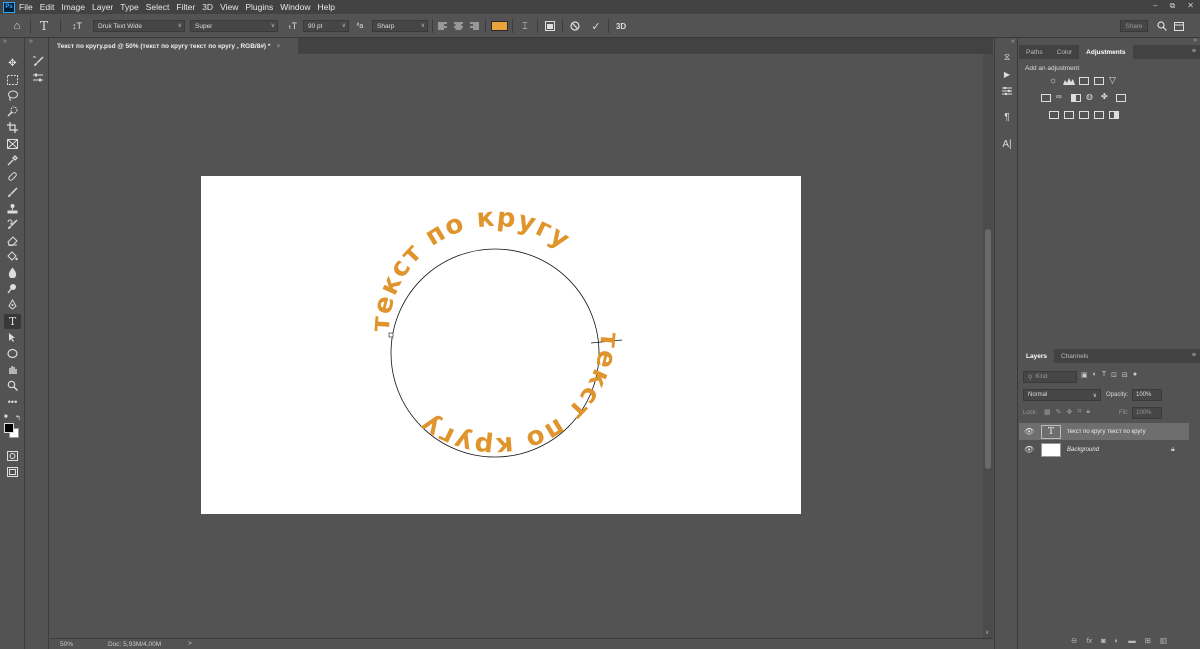  What do you see at coordinates (987, 632) in the screenshot?
I see `scroll-down-icon: ∨` at bounding box center [987, 632].